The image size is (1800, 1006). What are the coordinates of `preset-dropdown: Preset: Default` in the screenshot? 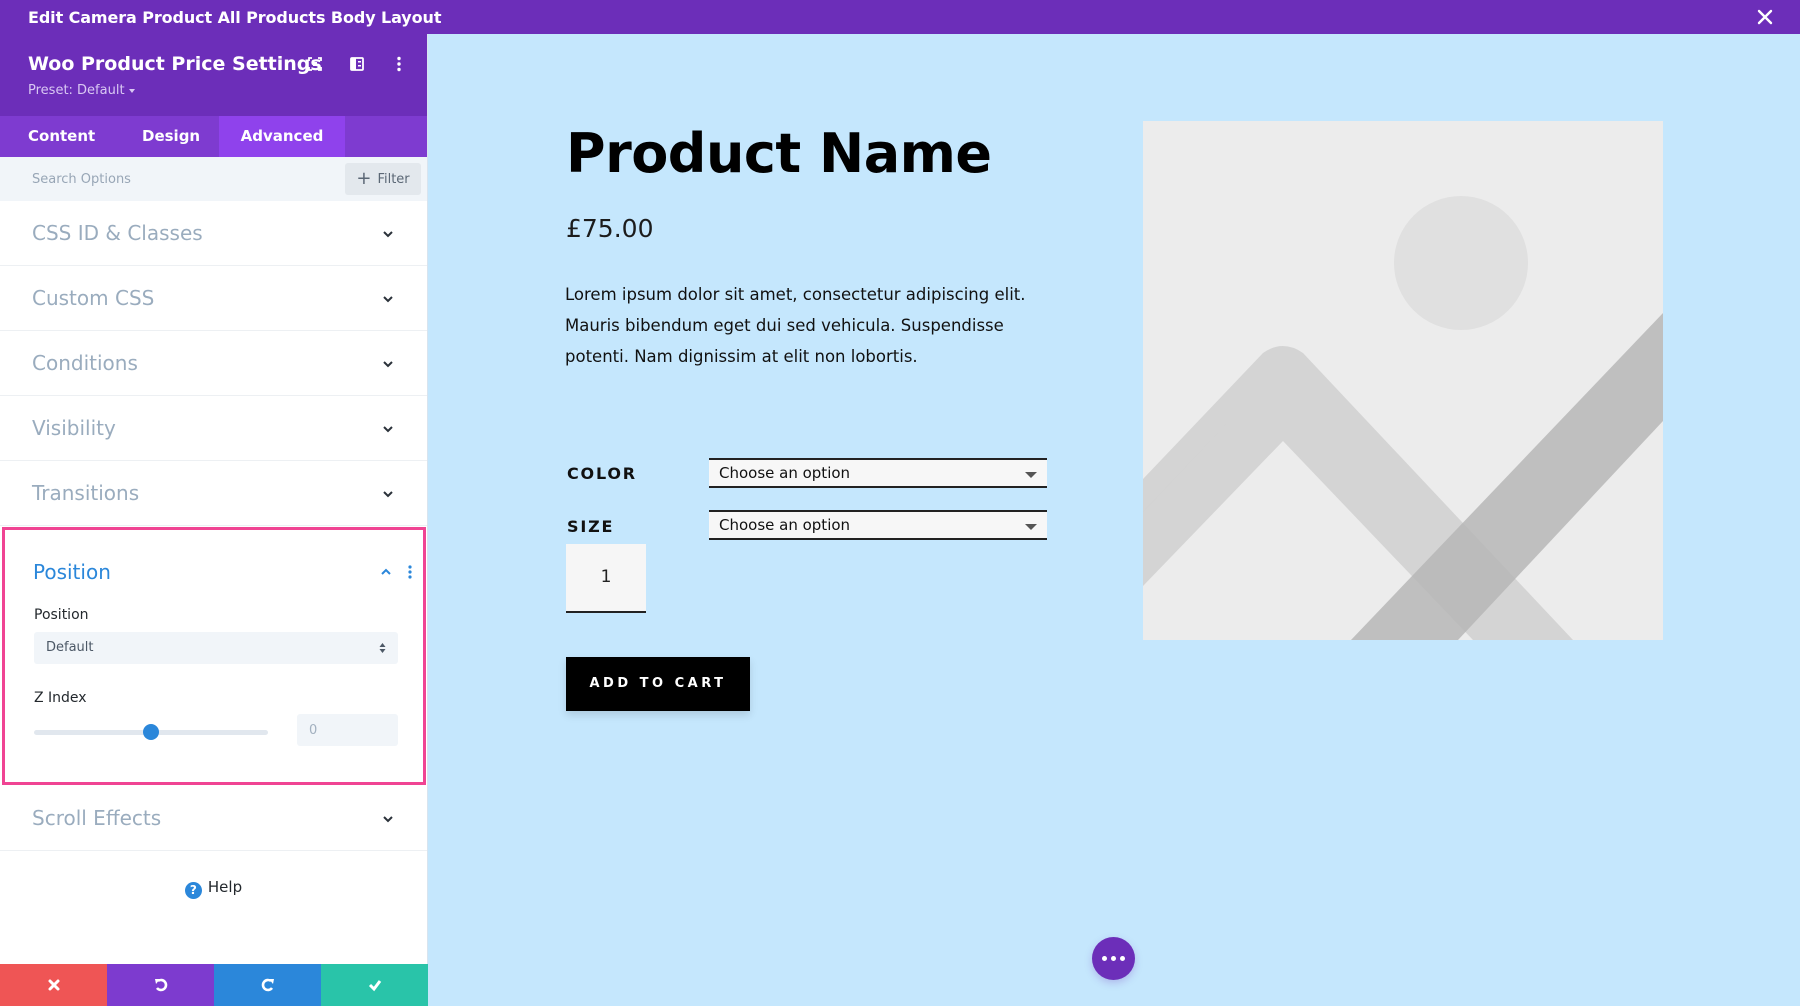 It's located at (81, 90).